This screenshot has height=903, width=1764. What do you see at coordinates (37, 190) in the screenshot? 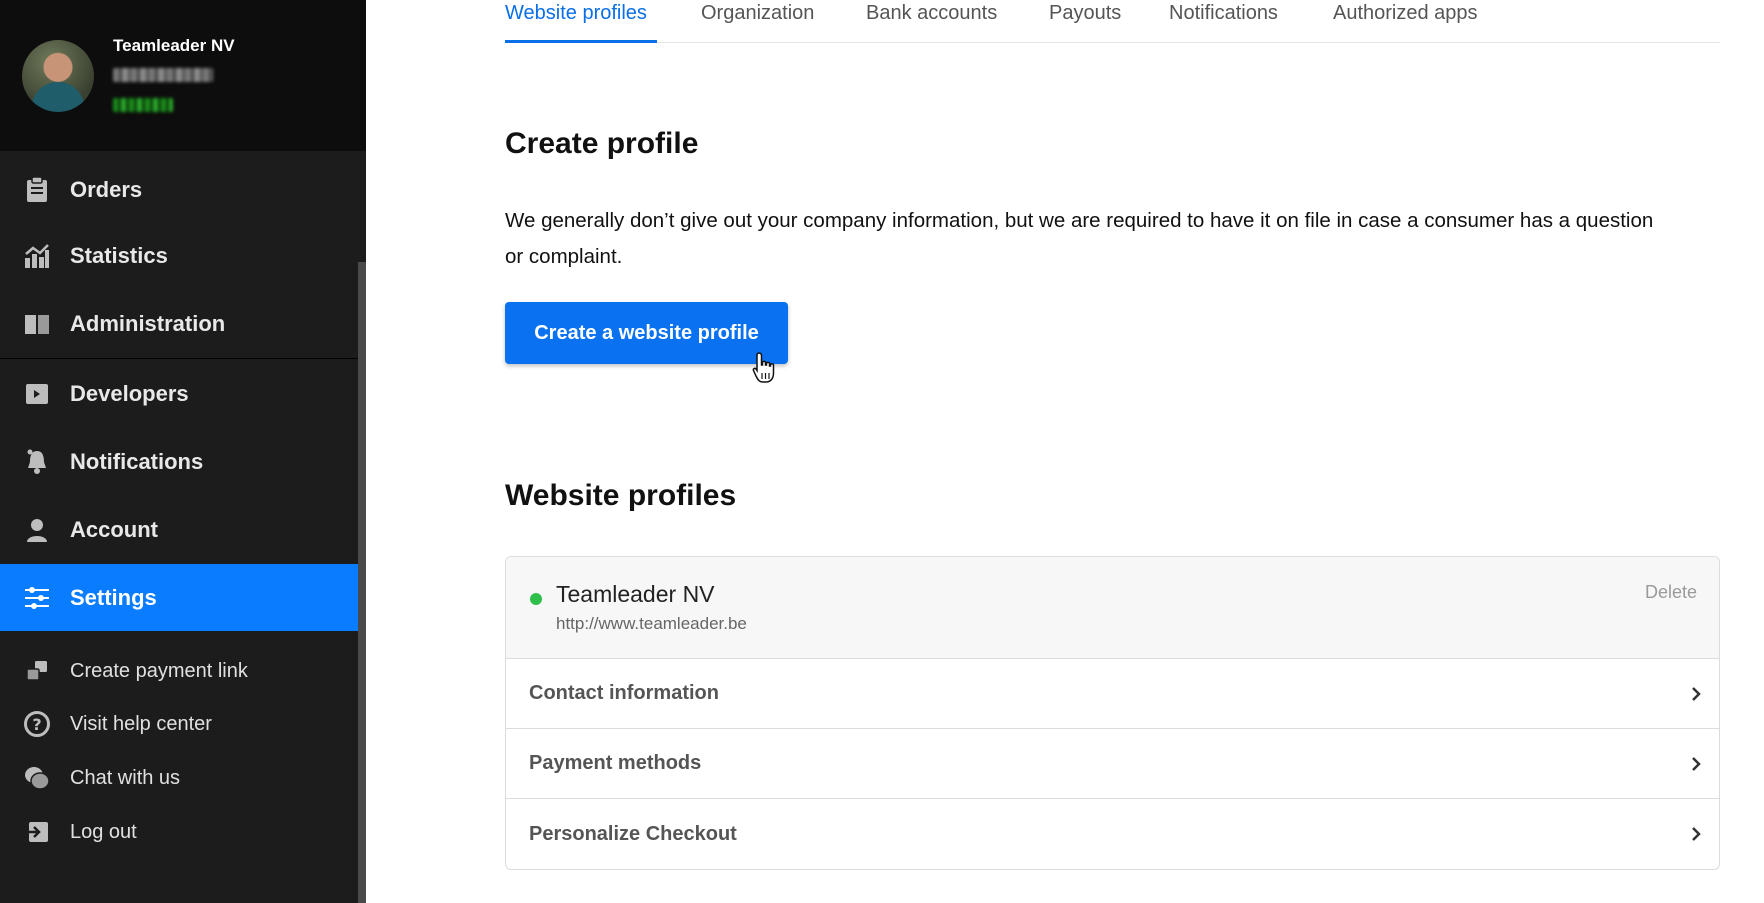
I see `clipboard-icon` at bounding box center [37, 190].